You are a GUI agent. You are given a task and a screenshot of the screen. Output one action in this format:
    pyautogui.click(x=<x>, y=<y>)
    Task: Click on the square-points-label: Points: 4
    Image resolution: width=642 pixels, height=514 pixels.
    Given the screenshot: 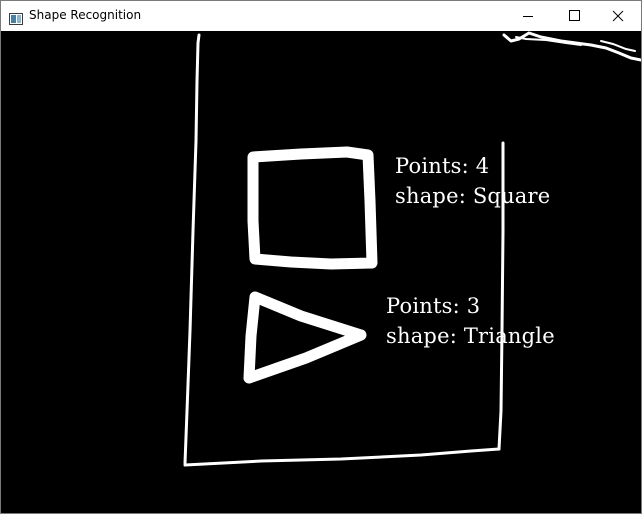 What is the action you would take?
    pyautogui.click(x=442, y=166)
    